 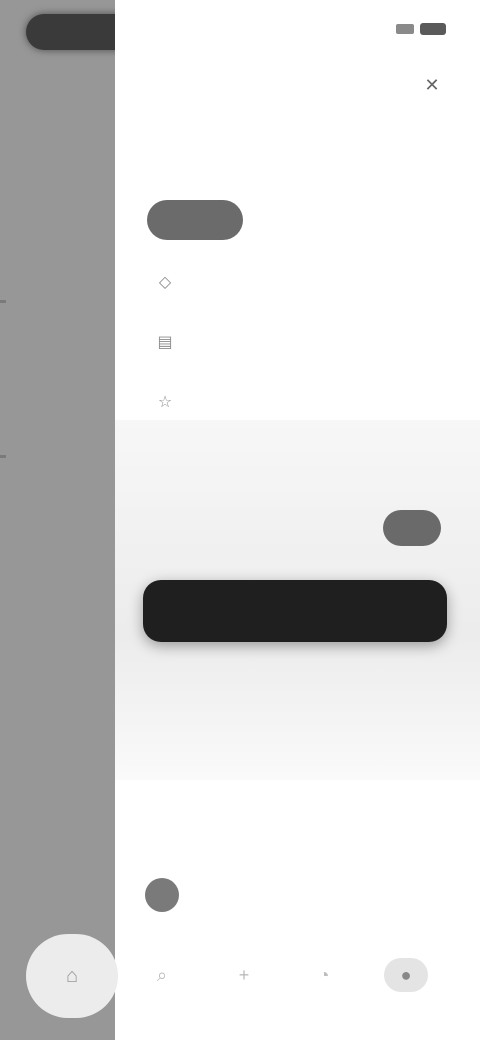 I want to click on nav-item: ◇, so click(x=297, y=282).